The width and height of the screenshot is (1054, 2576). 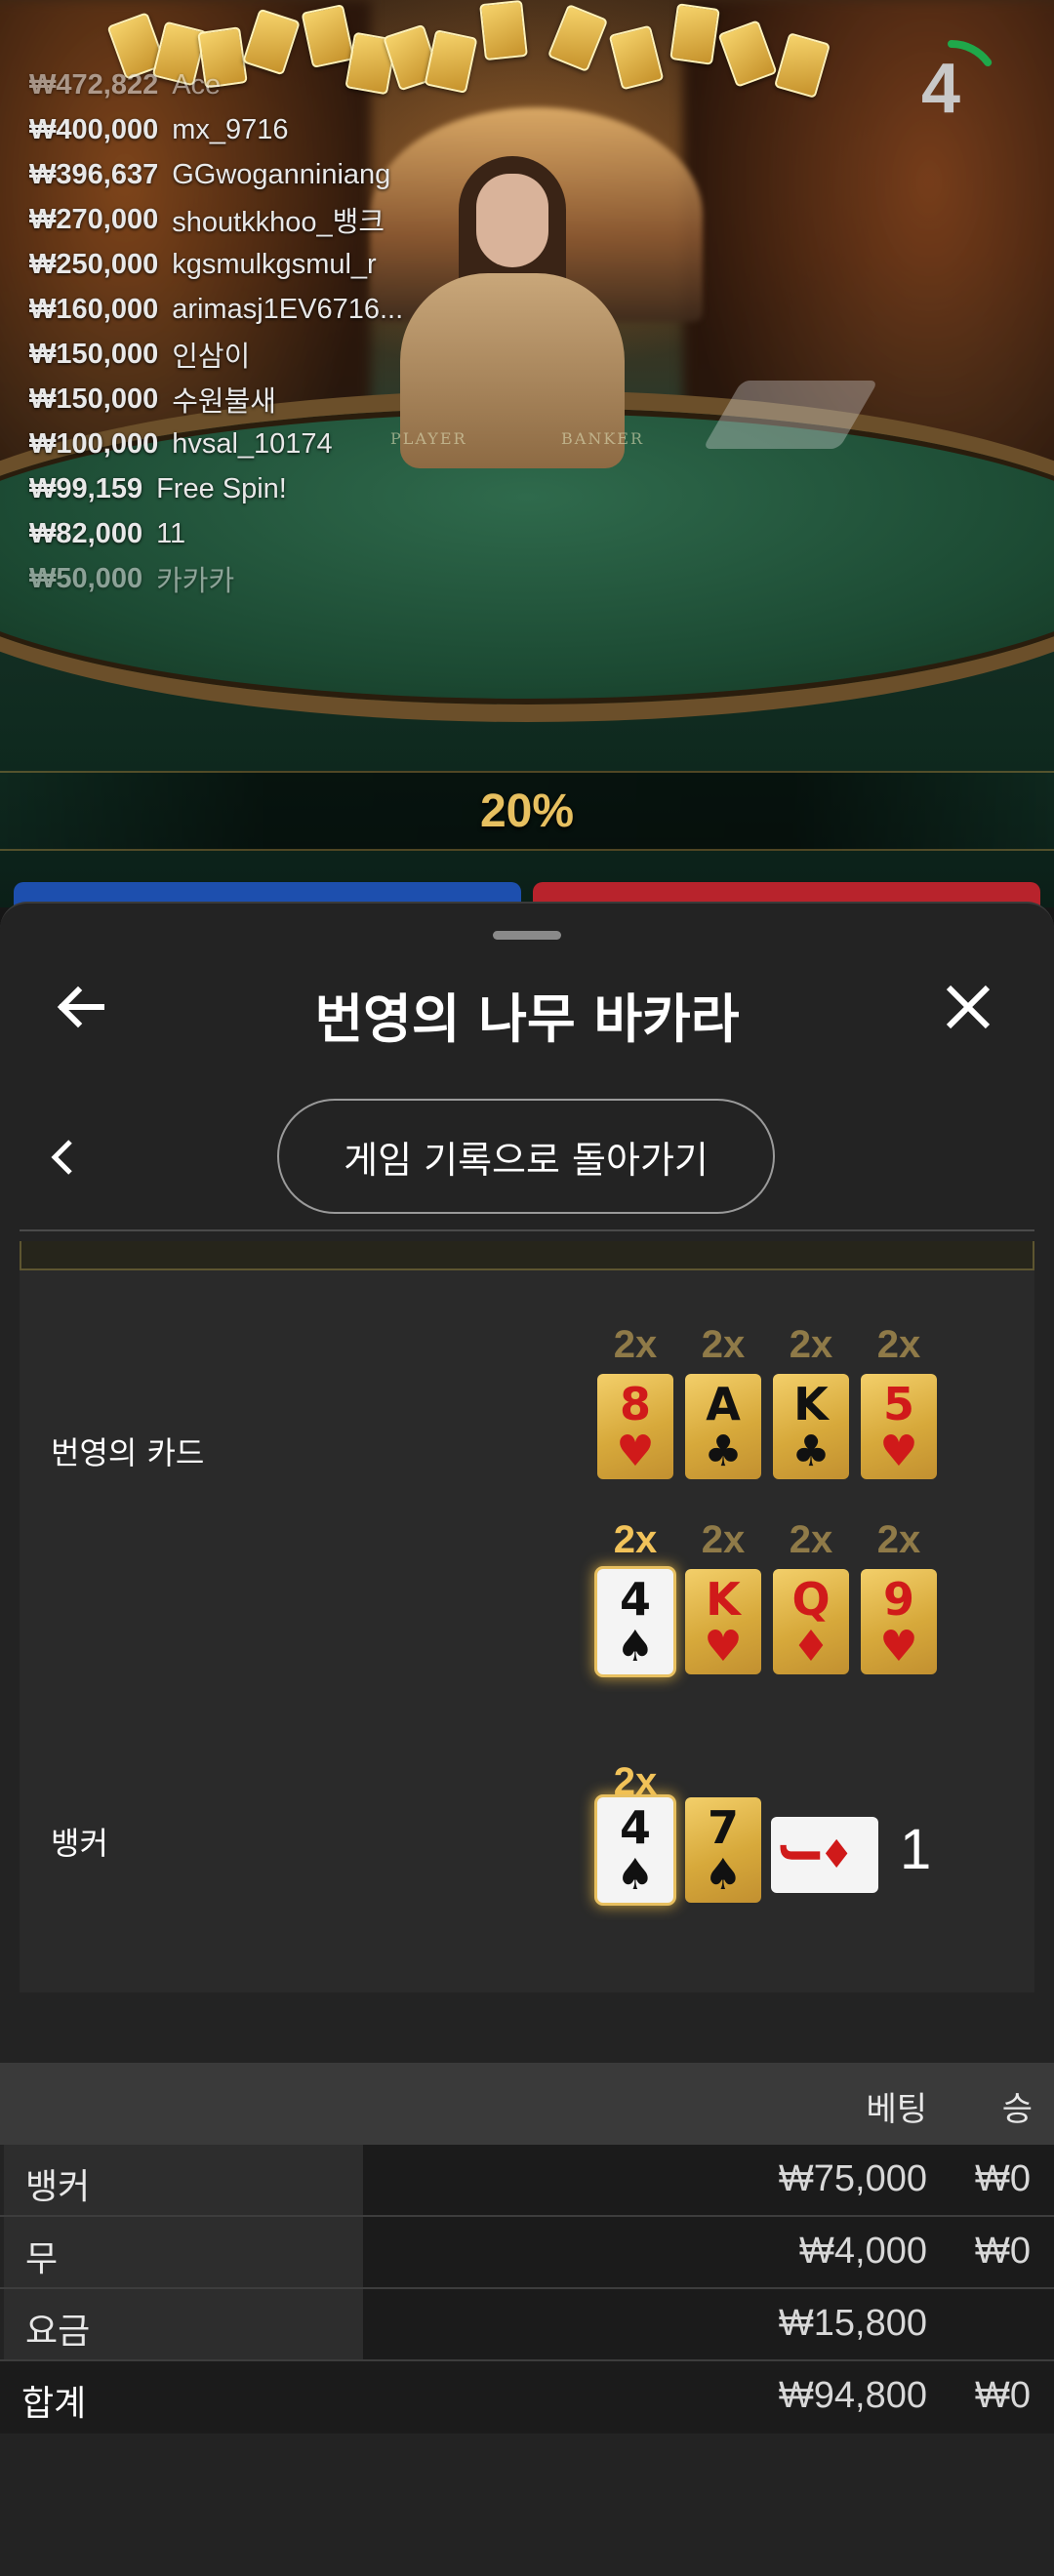 What do you see at coordinates (274, 264) in the screenshot?
I see `leaderboard-name: kgsmulkgsmul_r` at bounding box center [274, 264].